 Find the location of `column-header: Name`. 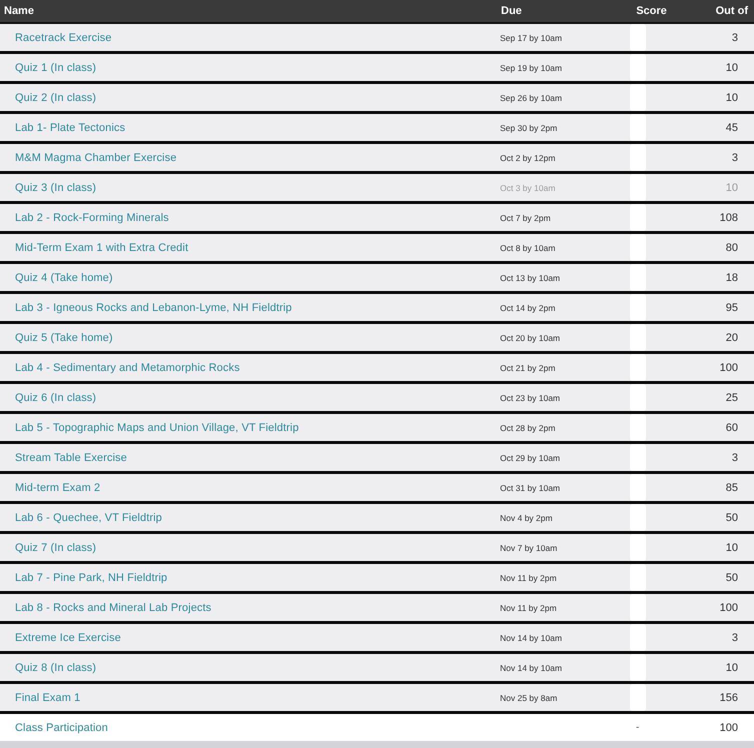

column-header: Name is located at coordinates (19, 11).